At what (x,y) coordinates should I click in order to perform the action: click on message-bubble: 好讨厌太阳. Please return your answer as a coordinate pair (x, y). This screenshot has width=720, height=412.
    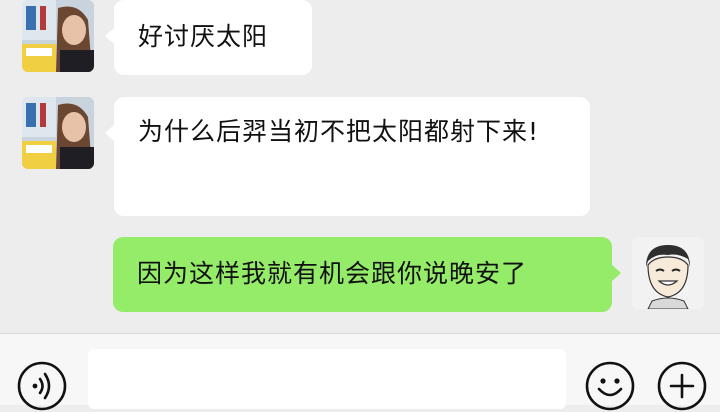
    Looking at the image, I should click on (208, 37).